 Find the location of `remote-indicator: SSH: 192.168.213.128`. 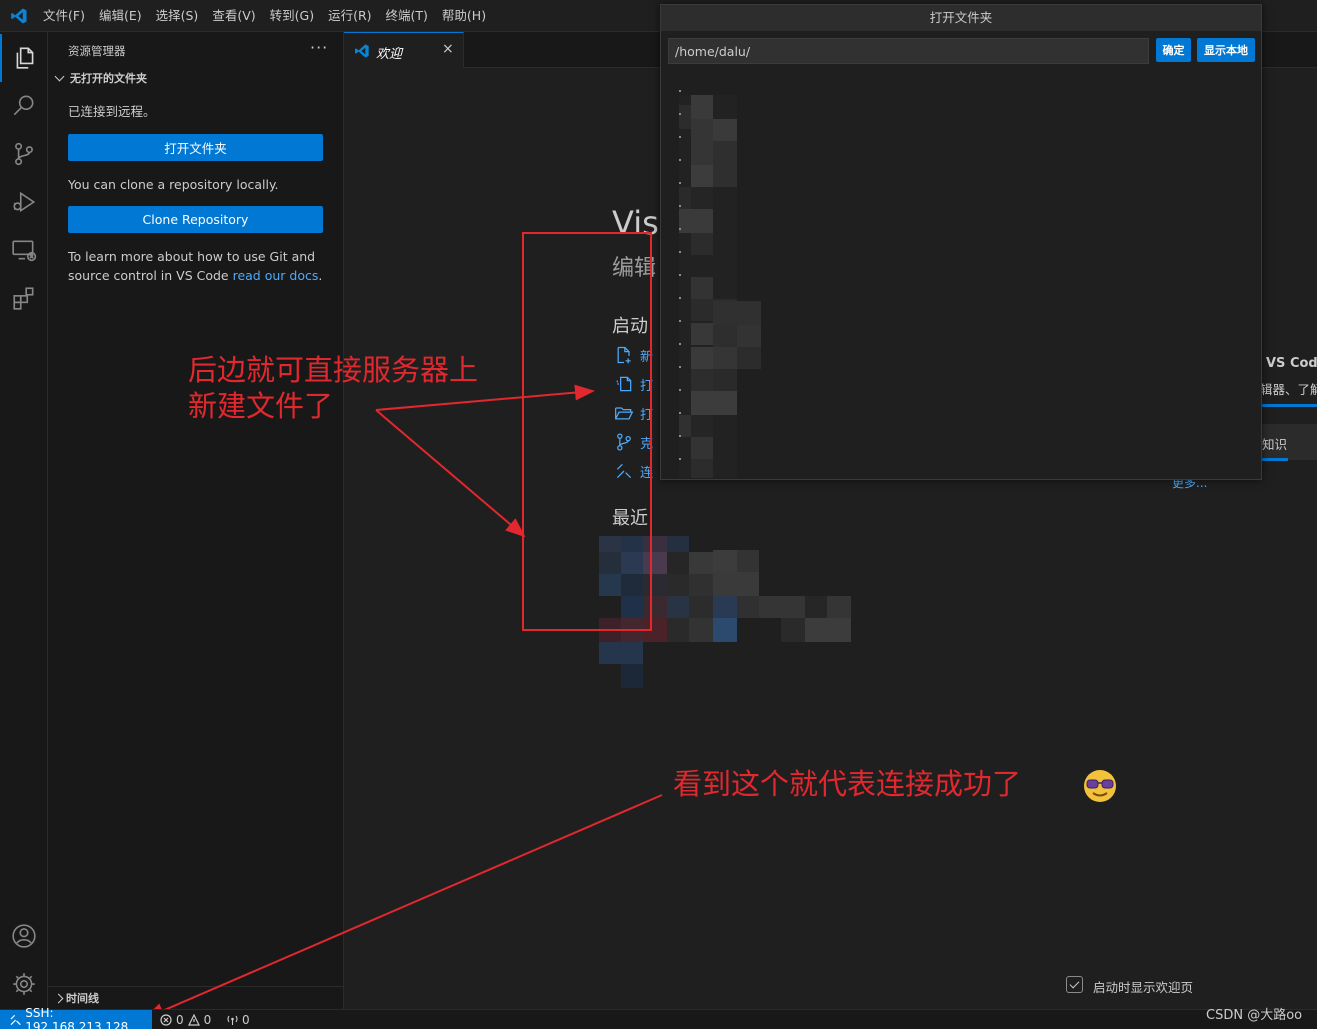

remote-indicator: SSH: 192.168.213.128 is located at coordinates (76, 1017).